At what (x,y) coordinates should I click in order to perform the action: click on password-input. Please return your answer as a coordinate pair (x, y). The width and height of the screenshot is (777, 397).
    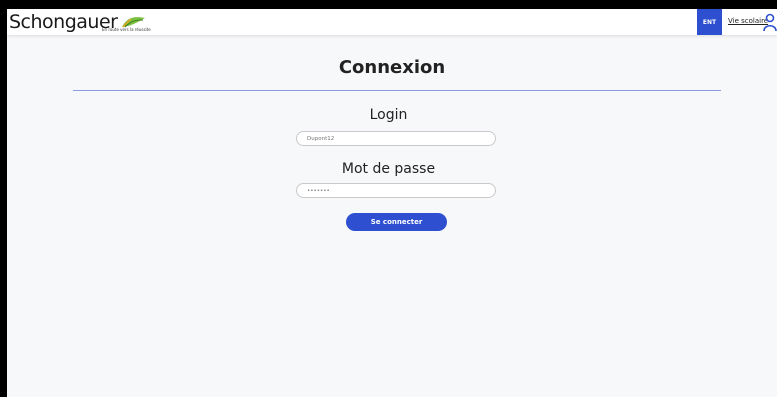
    Looking at the image, I should click on (396, 190).